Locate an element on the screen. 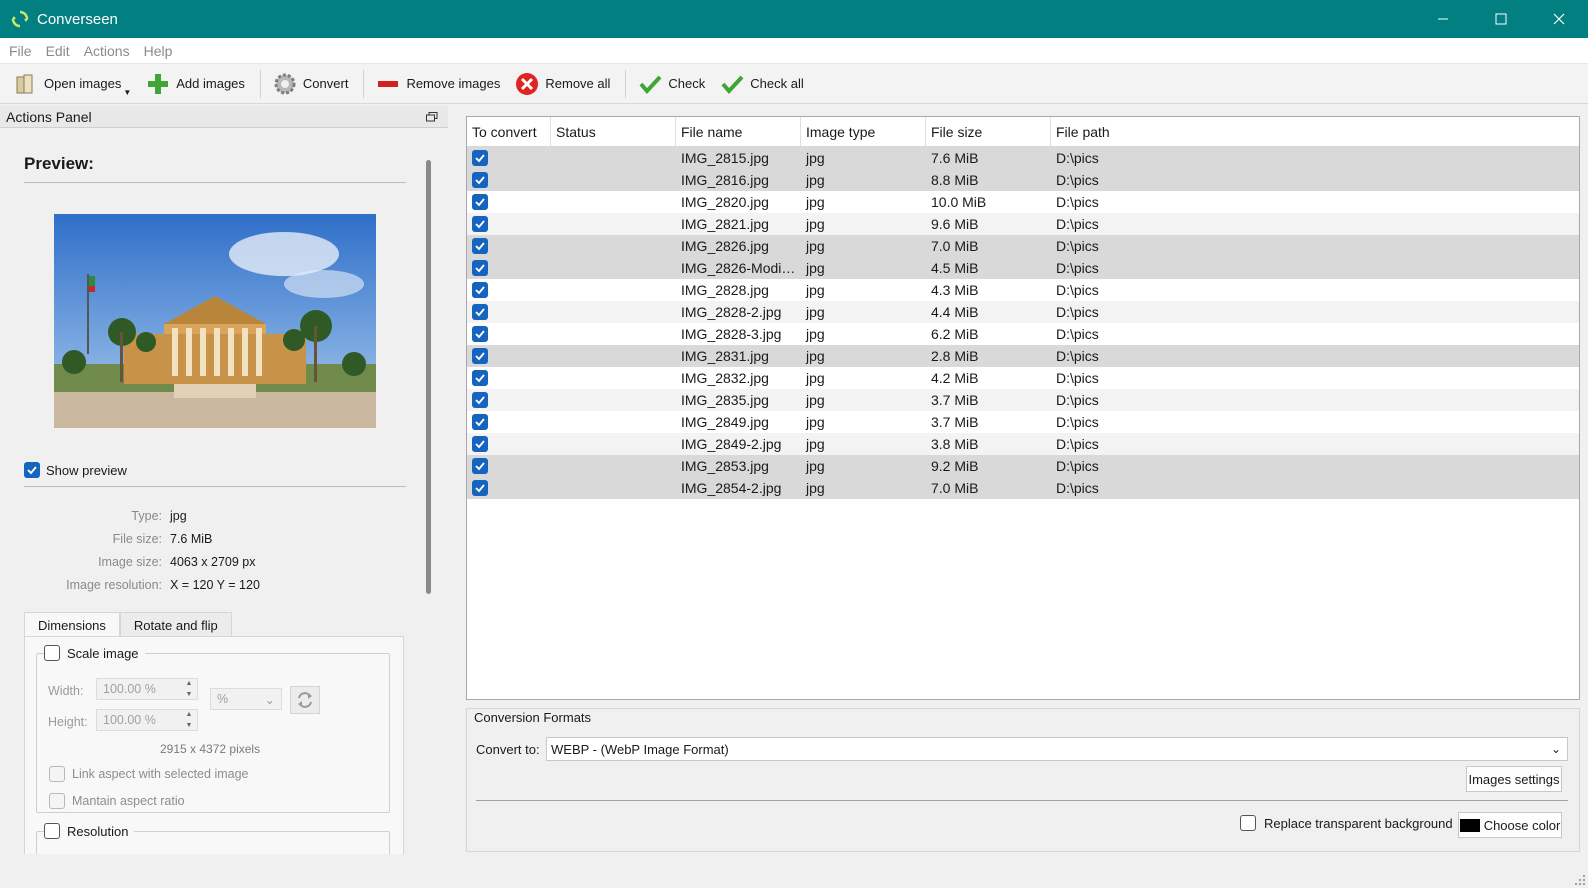 This screenshot has height=888, width=1588. check-all-button: Check all is located at coordinates (761, 84).